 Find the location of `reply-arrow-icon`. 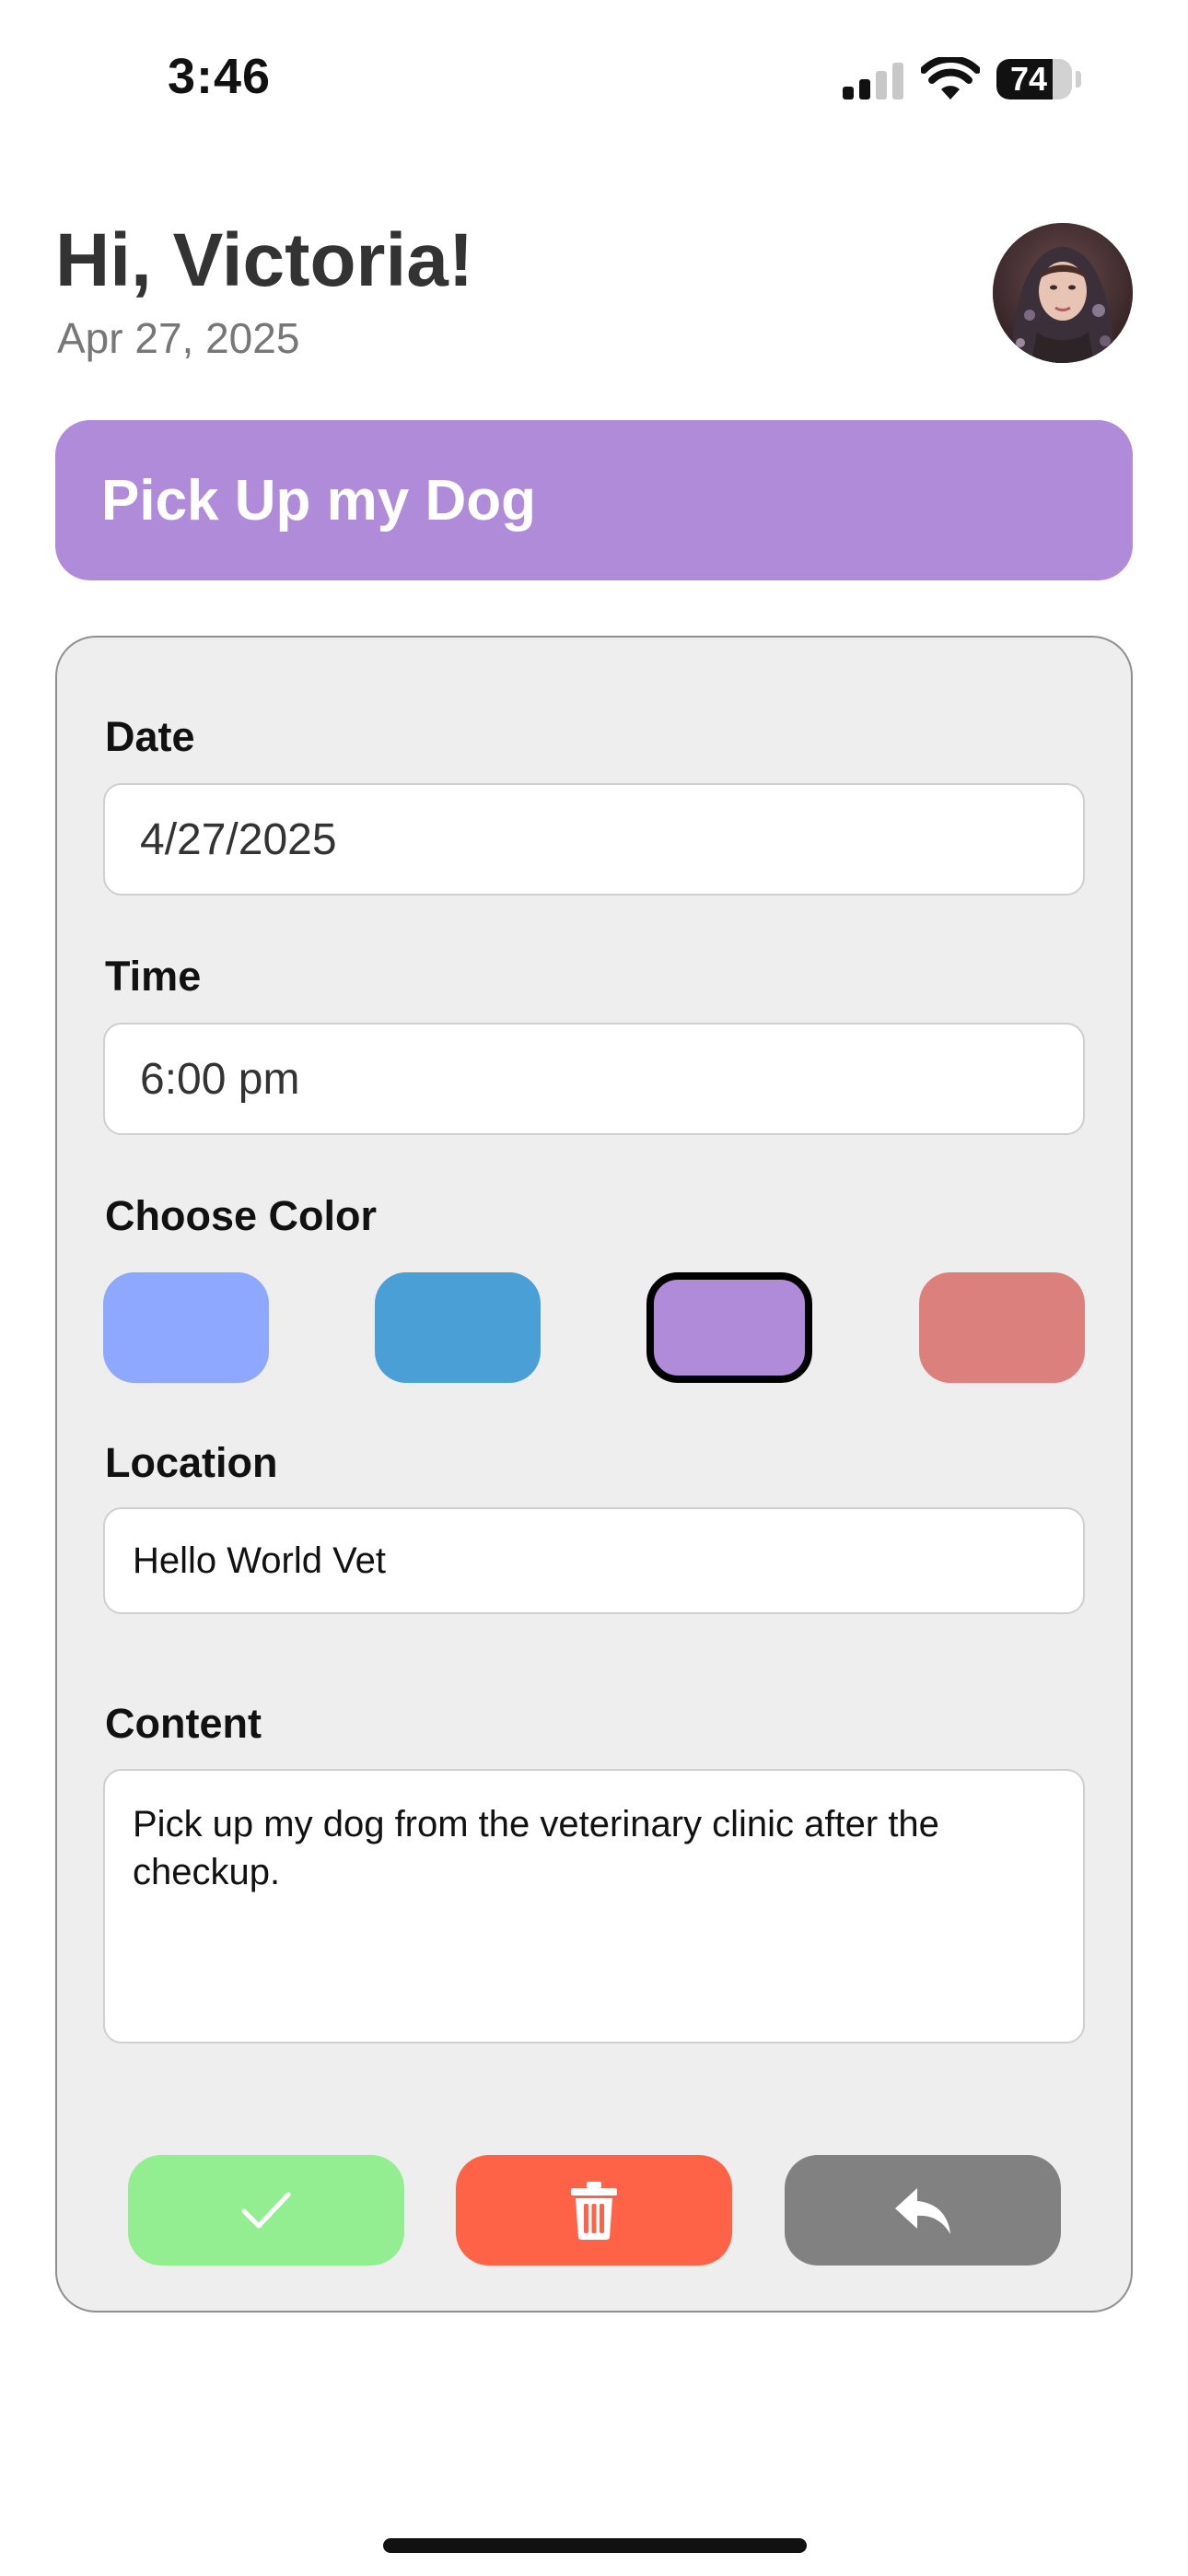

reply-arrow-icon is located at coordinates (922, 2211).